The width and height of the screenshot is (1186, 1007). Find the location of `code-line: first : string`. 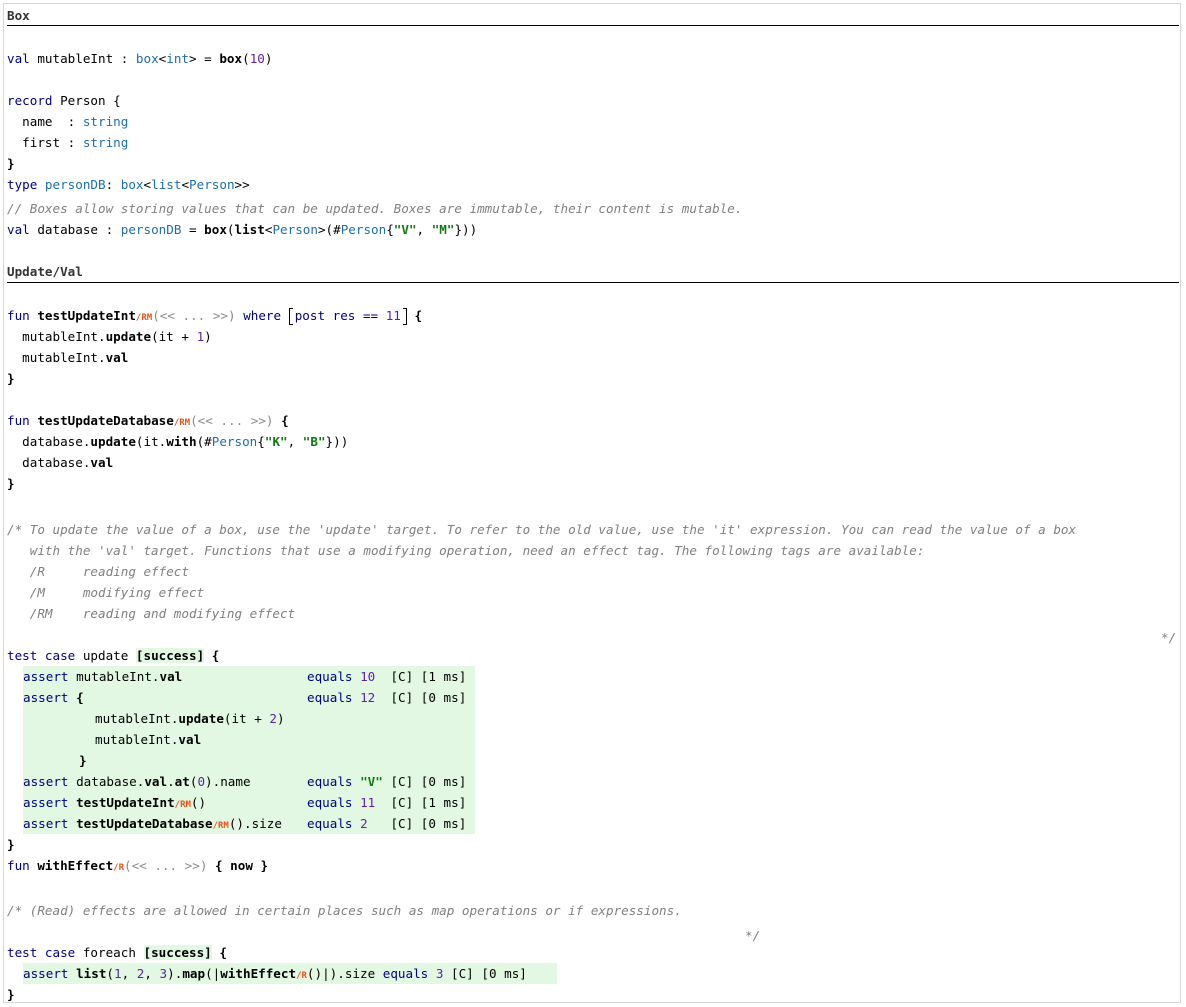

code-line: first : string is located at coordinates (67, 142).